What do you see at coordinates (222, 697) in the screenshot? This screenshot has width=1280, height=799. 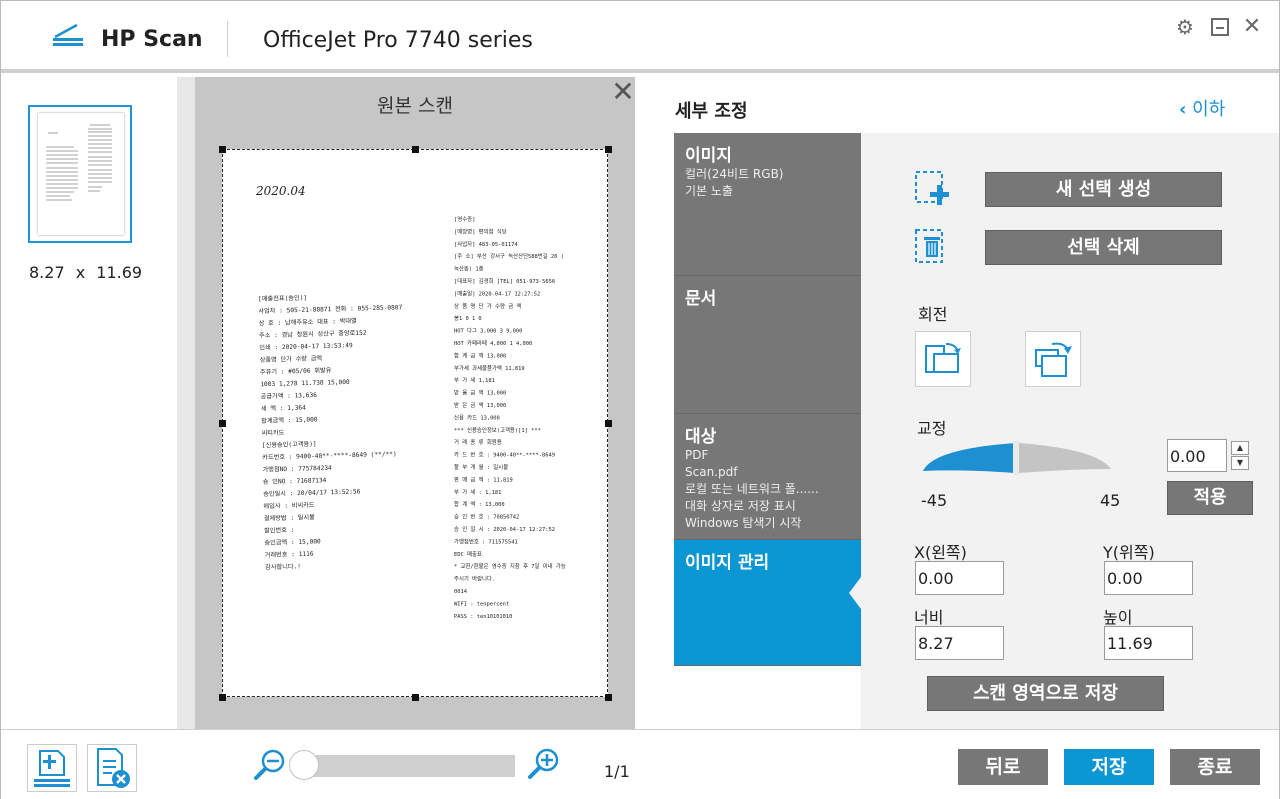 I see `selection-handle-bottom-left` at bounding box center [222, 697].